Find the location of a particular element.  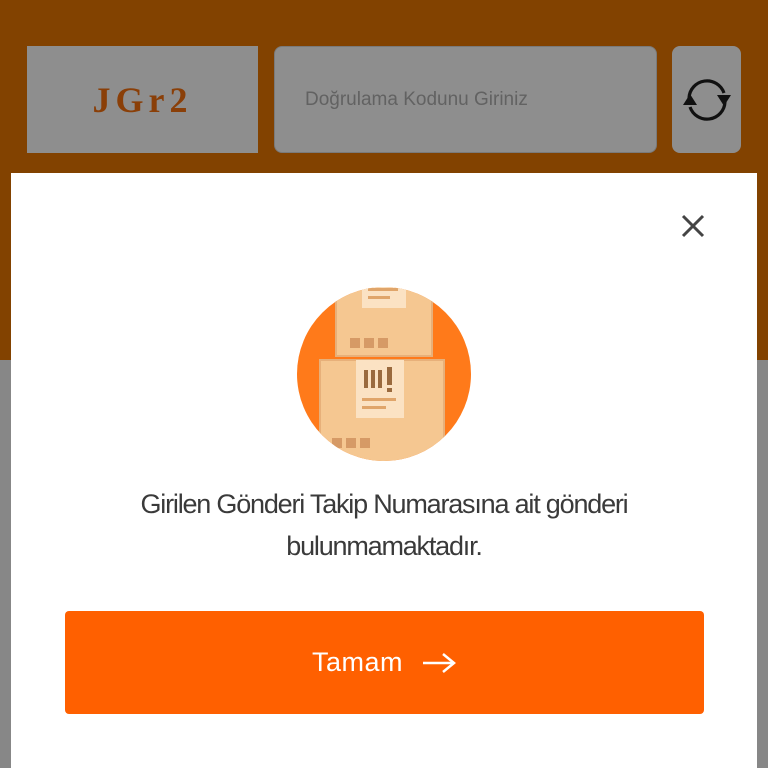

captcha-image: JGr2 is located at coordinates (142, 99).